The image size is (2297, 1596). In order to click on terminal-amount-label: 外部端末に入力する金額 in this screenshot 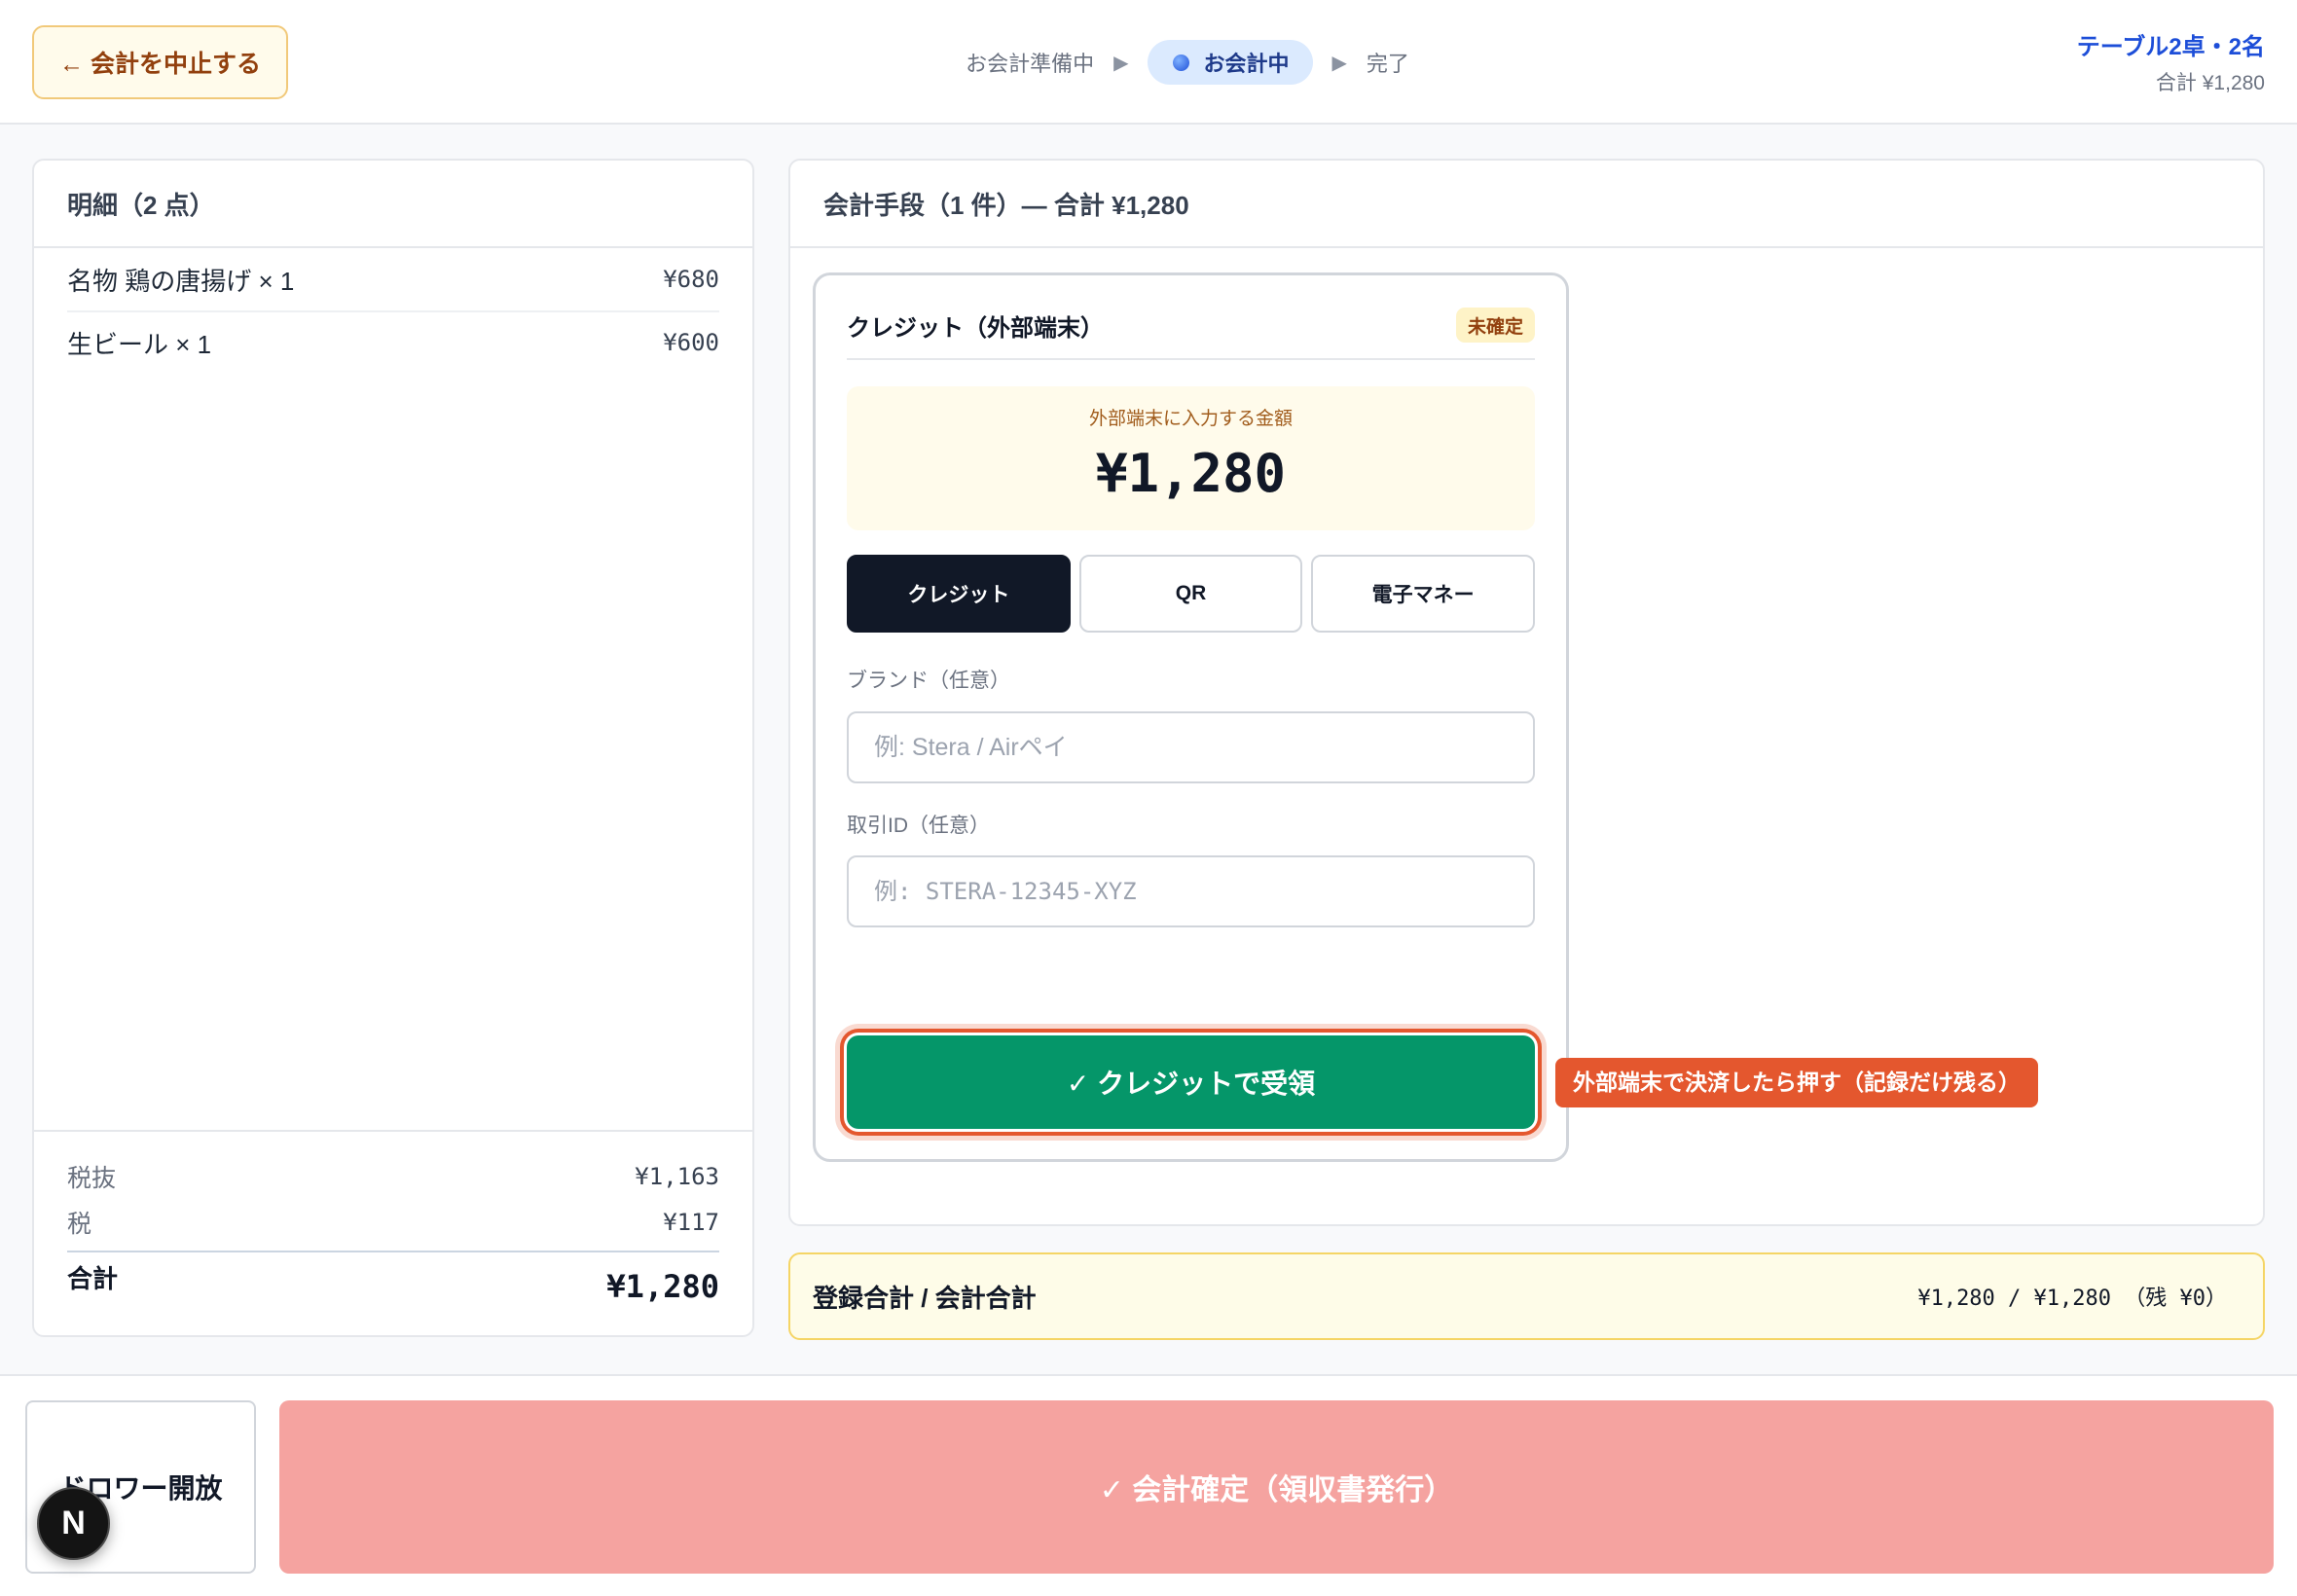, I will do `click(1190, 419)`.